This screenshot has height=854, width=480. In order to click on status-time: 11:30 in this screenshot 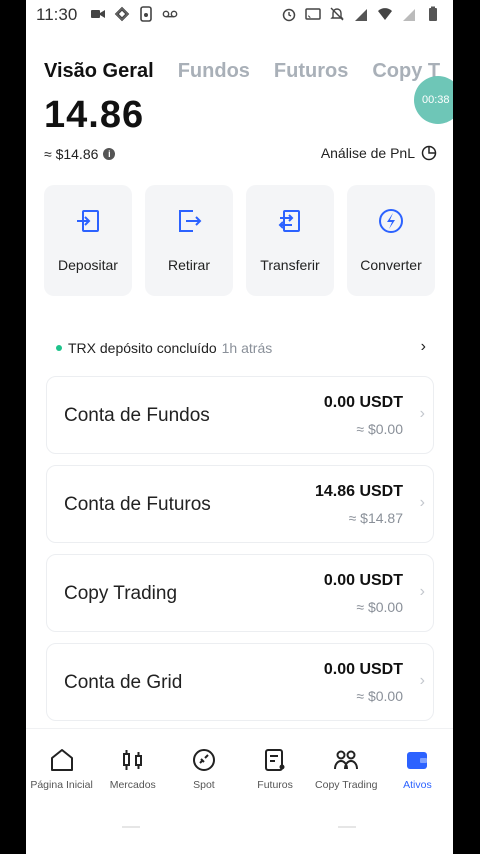, I will do `click(57, 14)`.